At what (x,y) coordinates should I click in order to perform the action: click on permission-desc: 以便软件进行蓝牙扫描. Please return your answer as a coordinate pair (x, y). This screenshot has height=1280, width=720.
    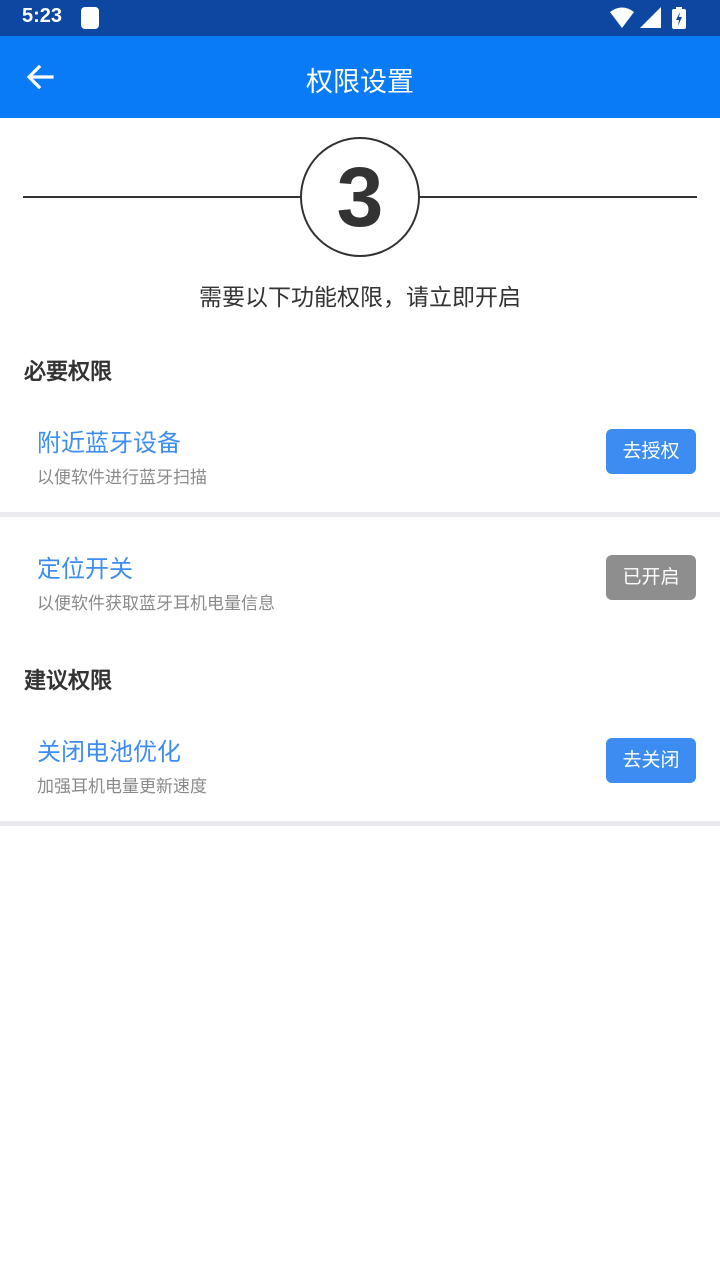
    Looking at the image, I should click on (122, 478).